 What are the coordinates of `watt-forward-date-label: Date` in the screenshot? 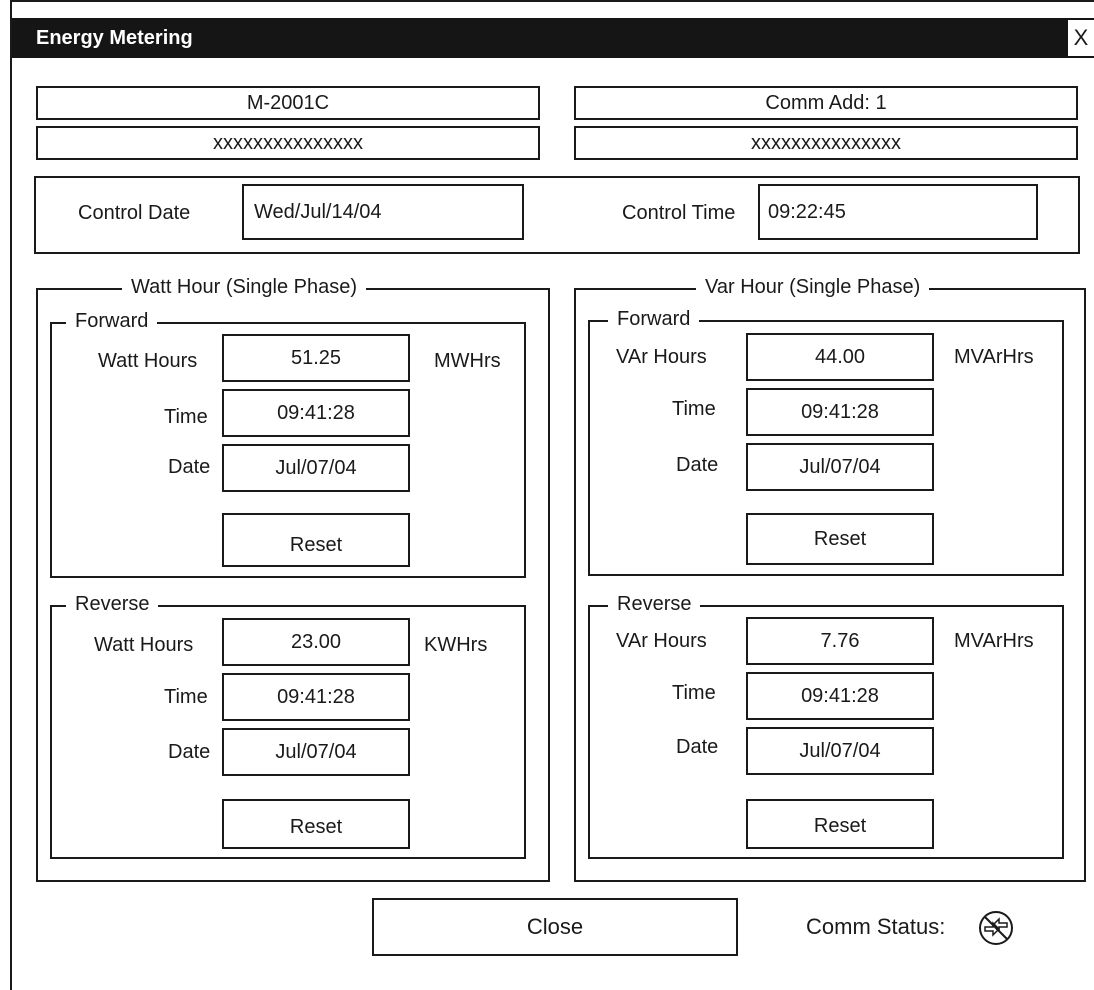 It's located at (189, 467).